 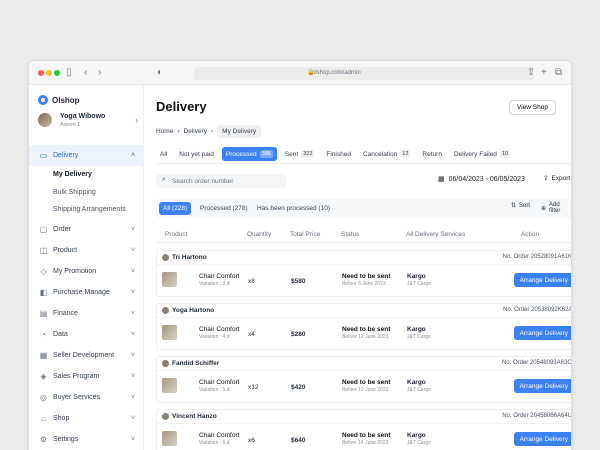 What do you see at coordinates (86, 292) in the screenshot?
I see `sidebar-item-purchase-manage: ◧ Purchase Manage ˅` at bounding box center [86, 292].